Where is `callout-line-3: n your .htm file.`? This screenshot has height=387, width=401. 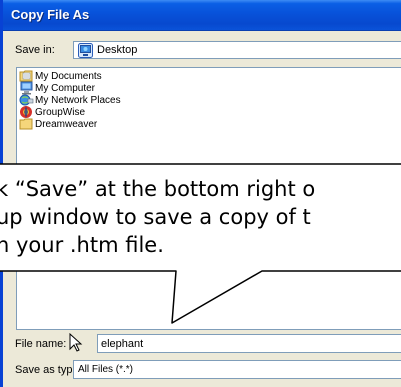
callout-line-3: n your .htm file. is located at coordinates (82, 245).